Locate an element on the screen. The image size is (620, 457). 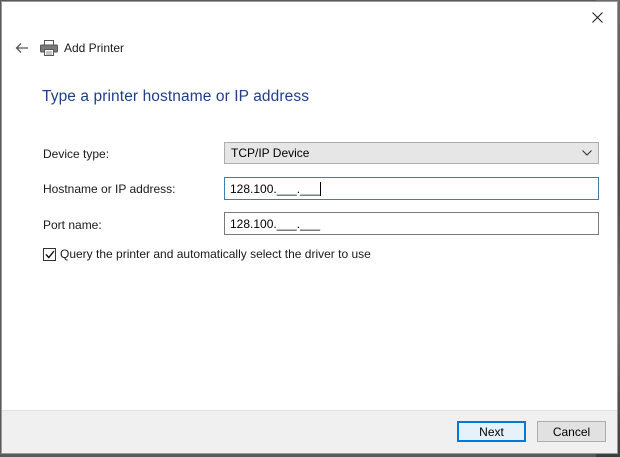
dialog-title: Add Printer is located at coordinates (94, 48).